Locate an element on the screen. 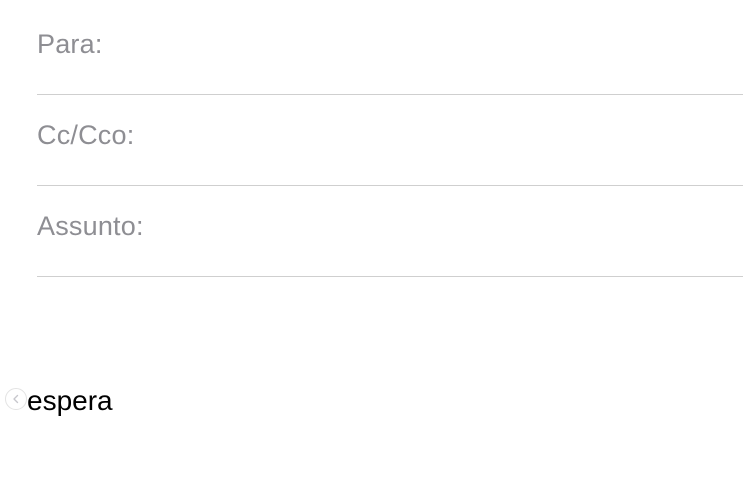 This screenshot has height=497, width=743. subject-label: Assunto: is located at coordinates (90, 226).